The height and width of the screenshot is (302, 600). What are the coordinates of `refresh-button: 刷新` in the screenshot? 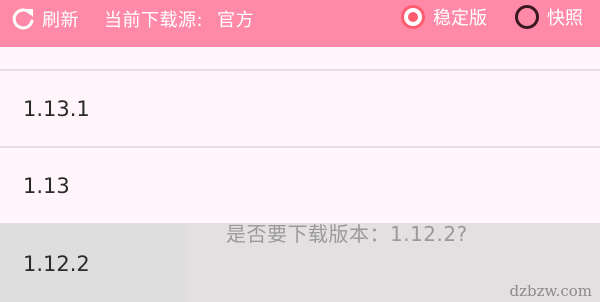 It's located at (43, 19).